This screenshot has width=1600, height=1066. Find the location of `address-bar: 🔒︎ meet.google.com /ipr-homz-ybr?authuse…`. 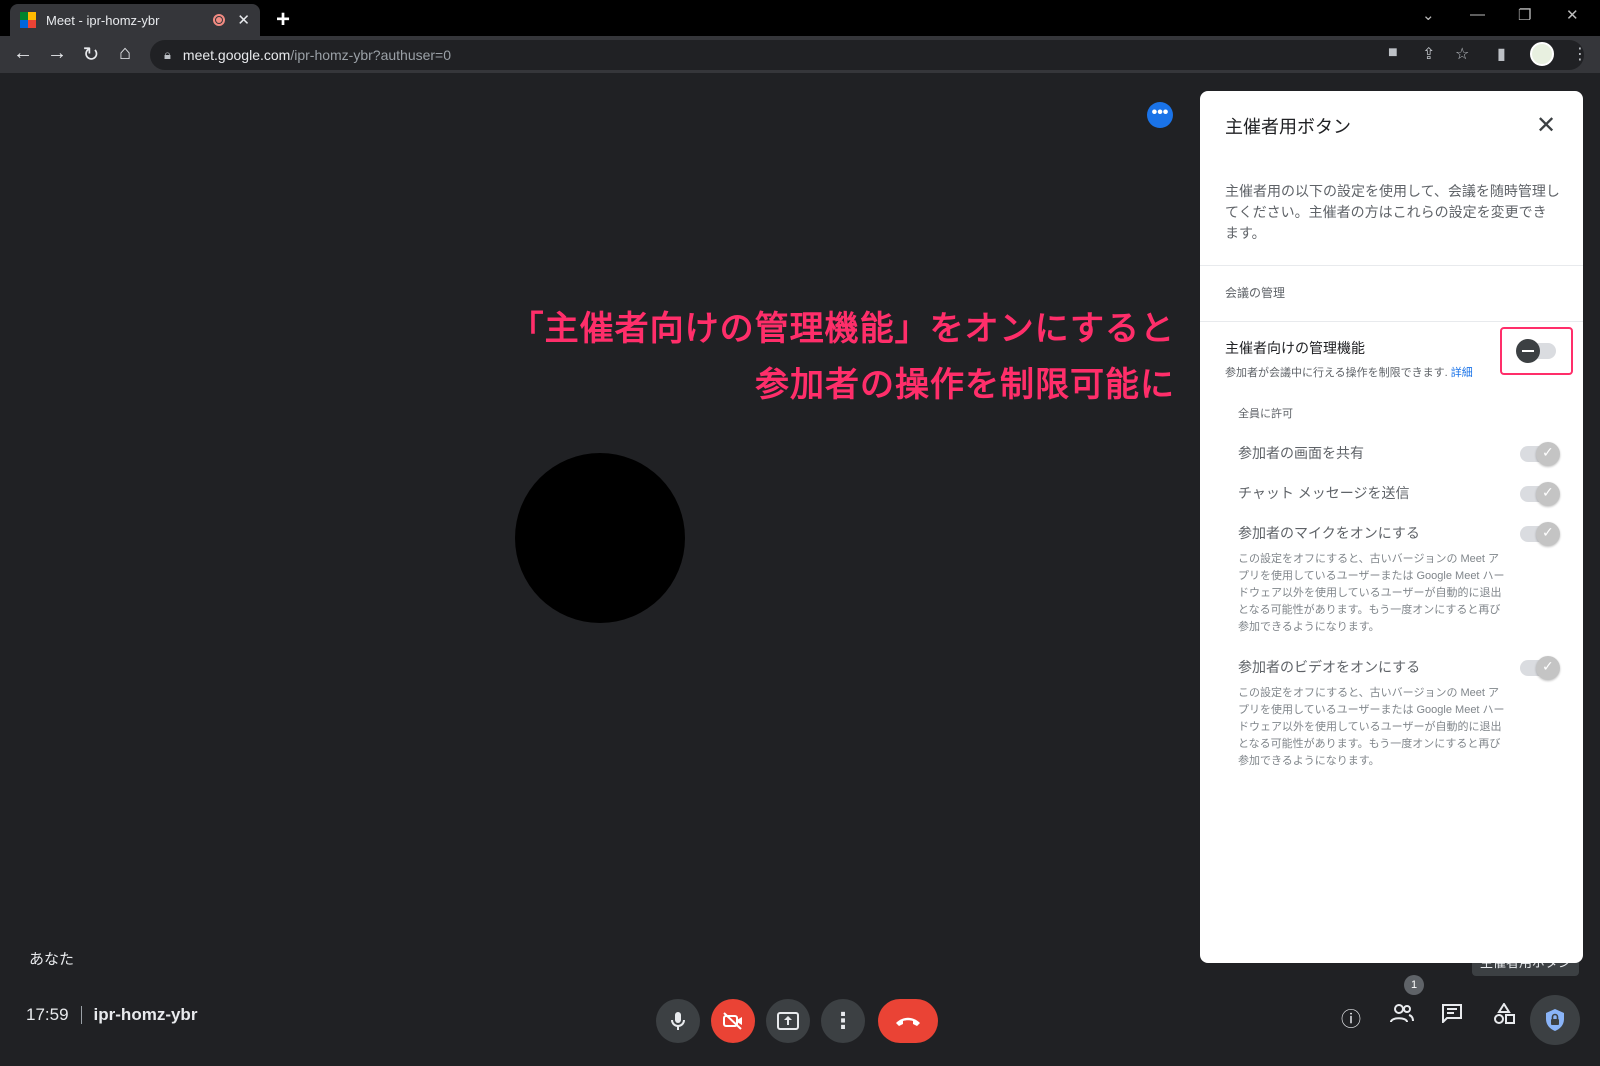

address-bar: 🔒︎ meet.google.com /ipr-homz-ybr?authuse… is located at coordinates (867, 55).